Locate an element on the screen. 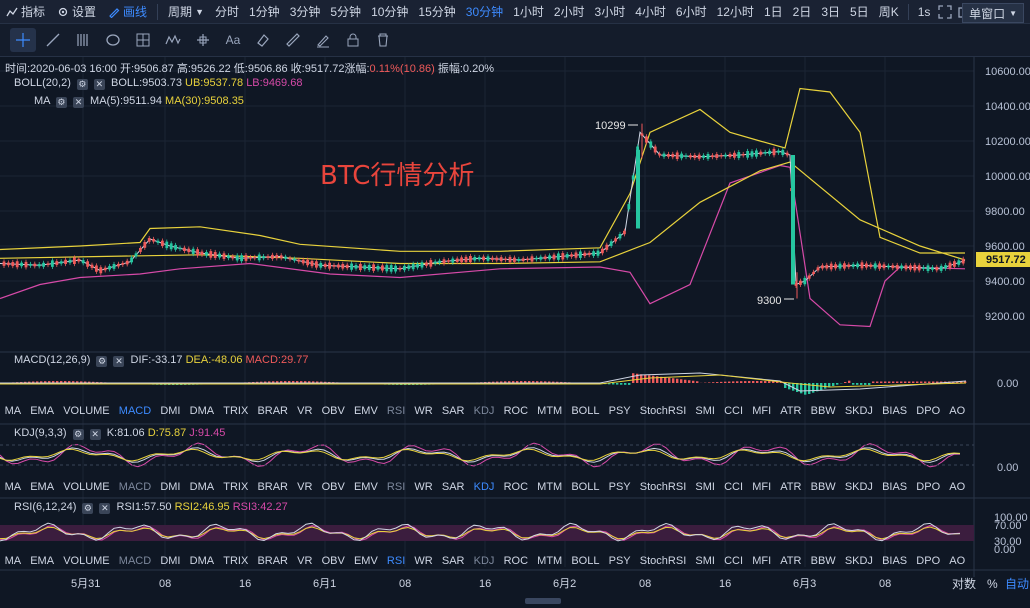 The height and width of the screenshot is (608, 1030). indicator-tab-psy: PSY is located at coordinates (620, 561).